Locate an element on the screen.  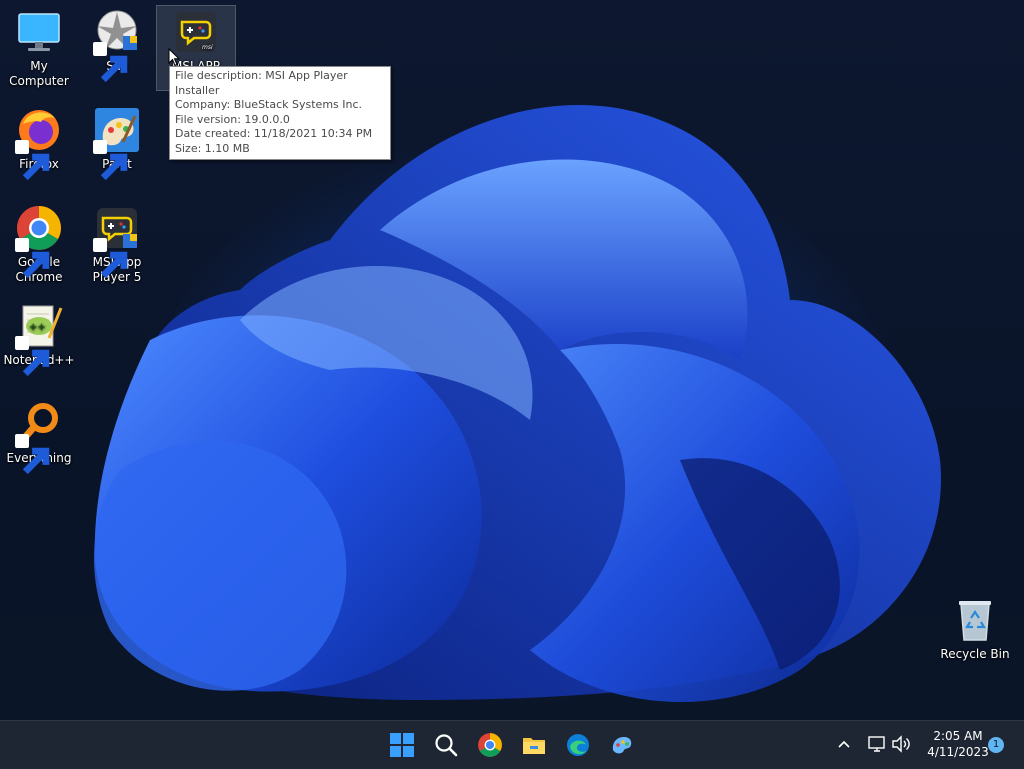
msi-app-player-icon is located at coordinates (117, 241).